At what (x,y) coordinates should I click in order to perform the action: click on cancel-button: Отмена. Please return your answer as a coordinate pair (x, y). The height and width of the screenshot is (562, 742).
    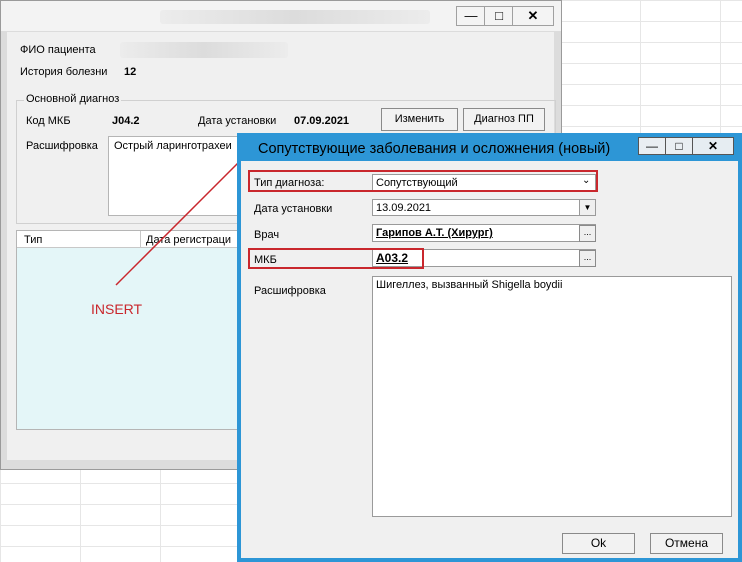
    Looking at the image, I should click on (686, 543).